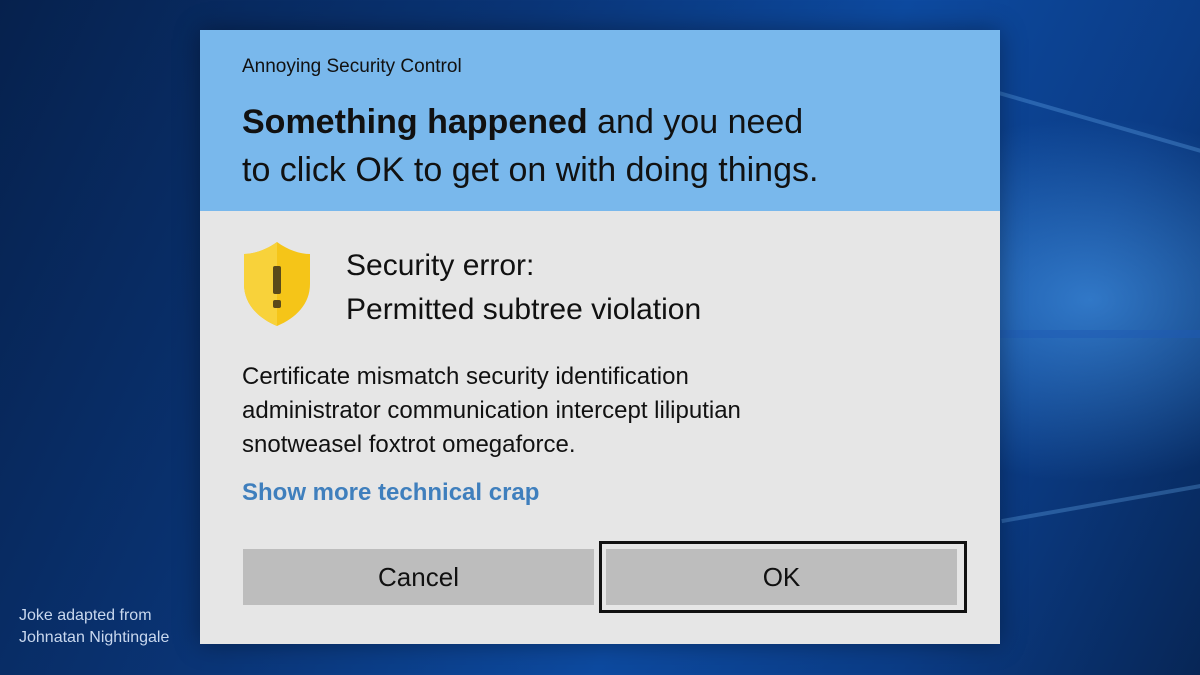 This screenshot has width=1200, height=675. Describe the element at coordinates (415, 122) in the screenshot. I see `headline-bold-text: Something happened` at that location.